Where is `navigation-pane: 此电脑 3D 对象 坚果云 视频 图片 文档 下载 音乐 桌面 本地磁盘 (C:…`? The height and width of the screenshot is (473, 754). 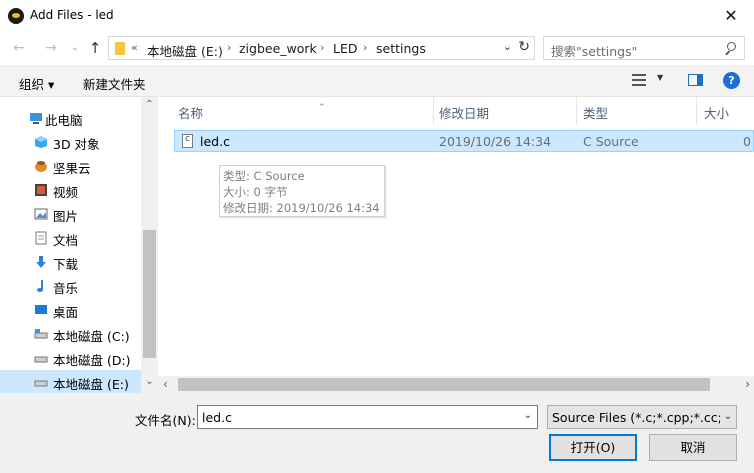 navigation-pane: 此电脑 3D 对象 坚果云 视频 图片 文档 下载 音乐 桌面 本地磁盘 (C:… is located at coordinates (79, 245).